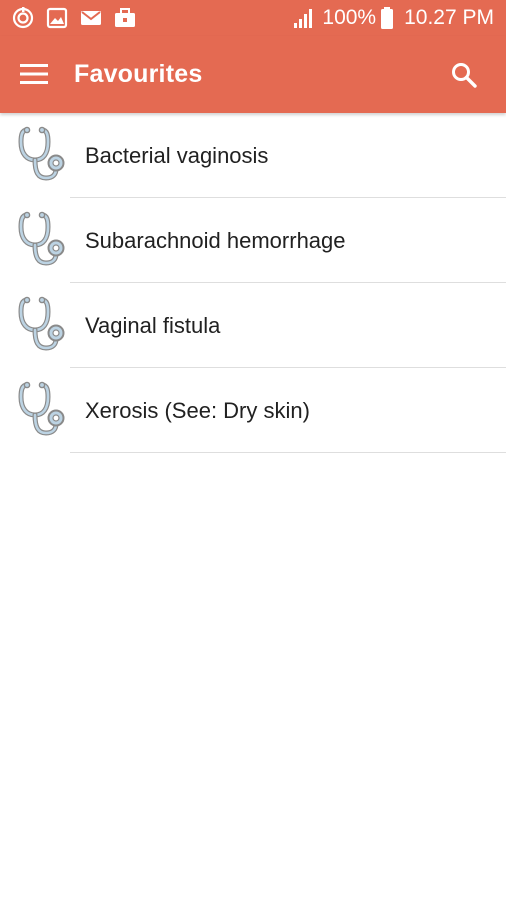  Describe the element at coordinates (74, 18) in the screenshot. I see `notification-icons` at that location.